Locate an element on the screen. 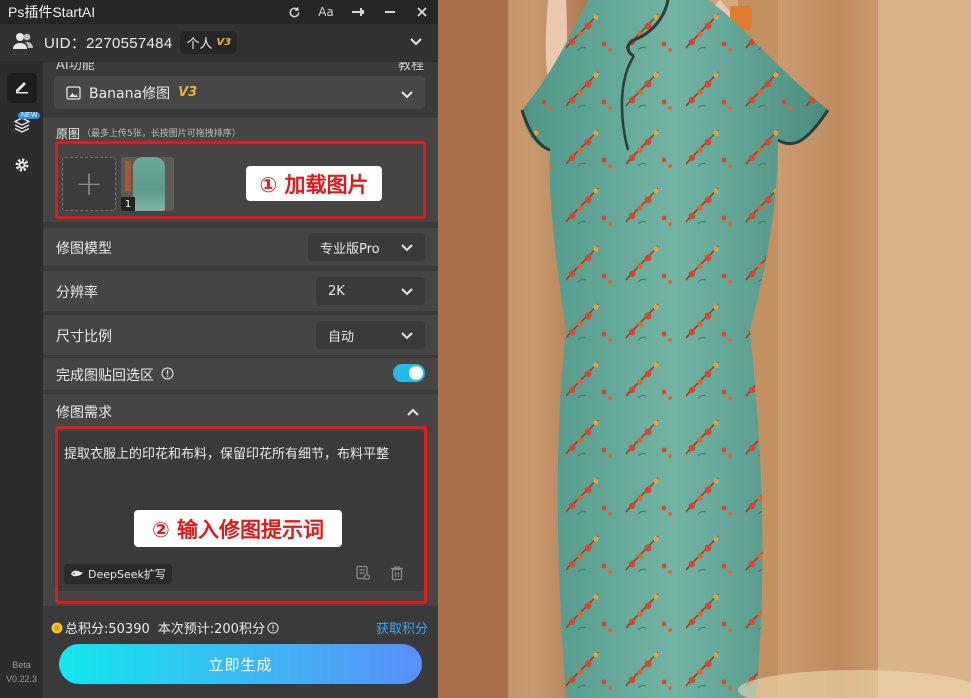  user-id: UID：2270557484 is located at coordinates (108, 43).